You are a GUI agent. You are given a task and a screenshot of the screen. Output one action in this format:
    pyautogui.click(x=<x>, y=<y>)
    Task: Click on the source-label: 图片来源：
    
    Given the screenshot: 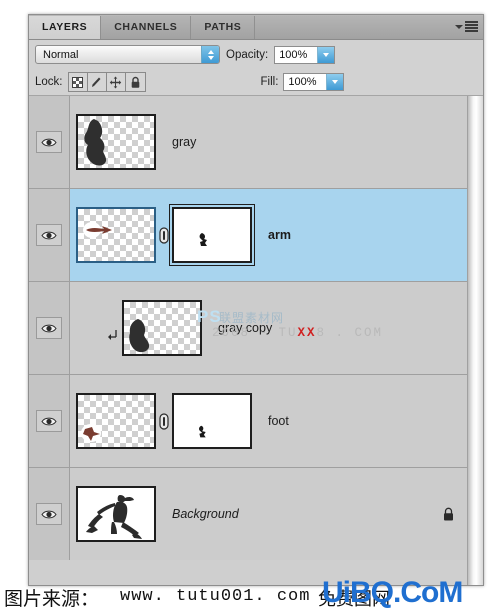 What is the action you would take?
    pyautogui.click(x=52, y=599)
    